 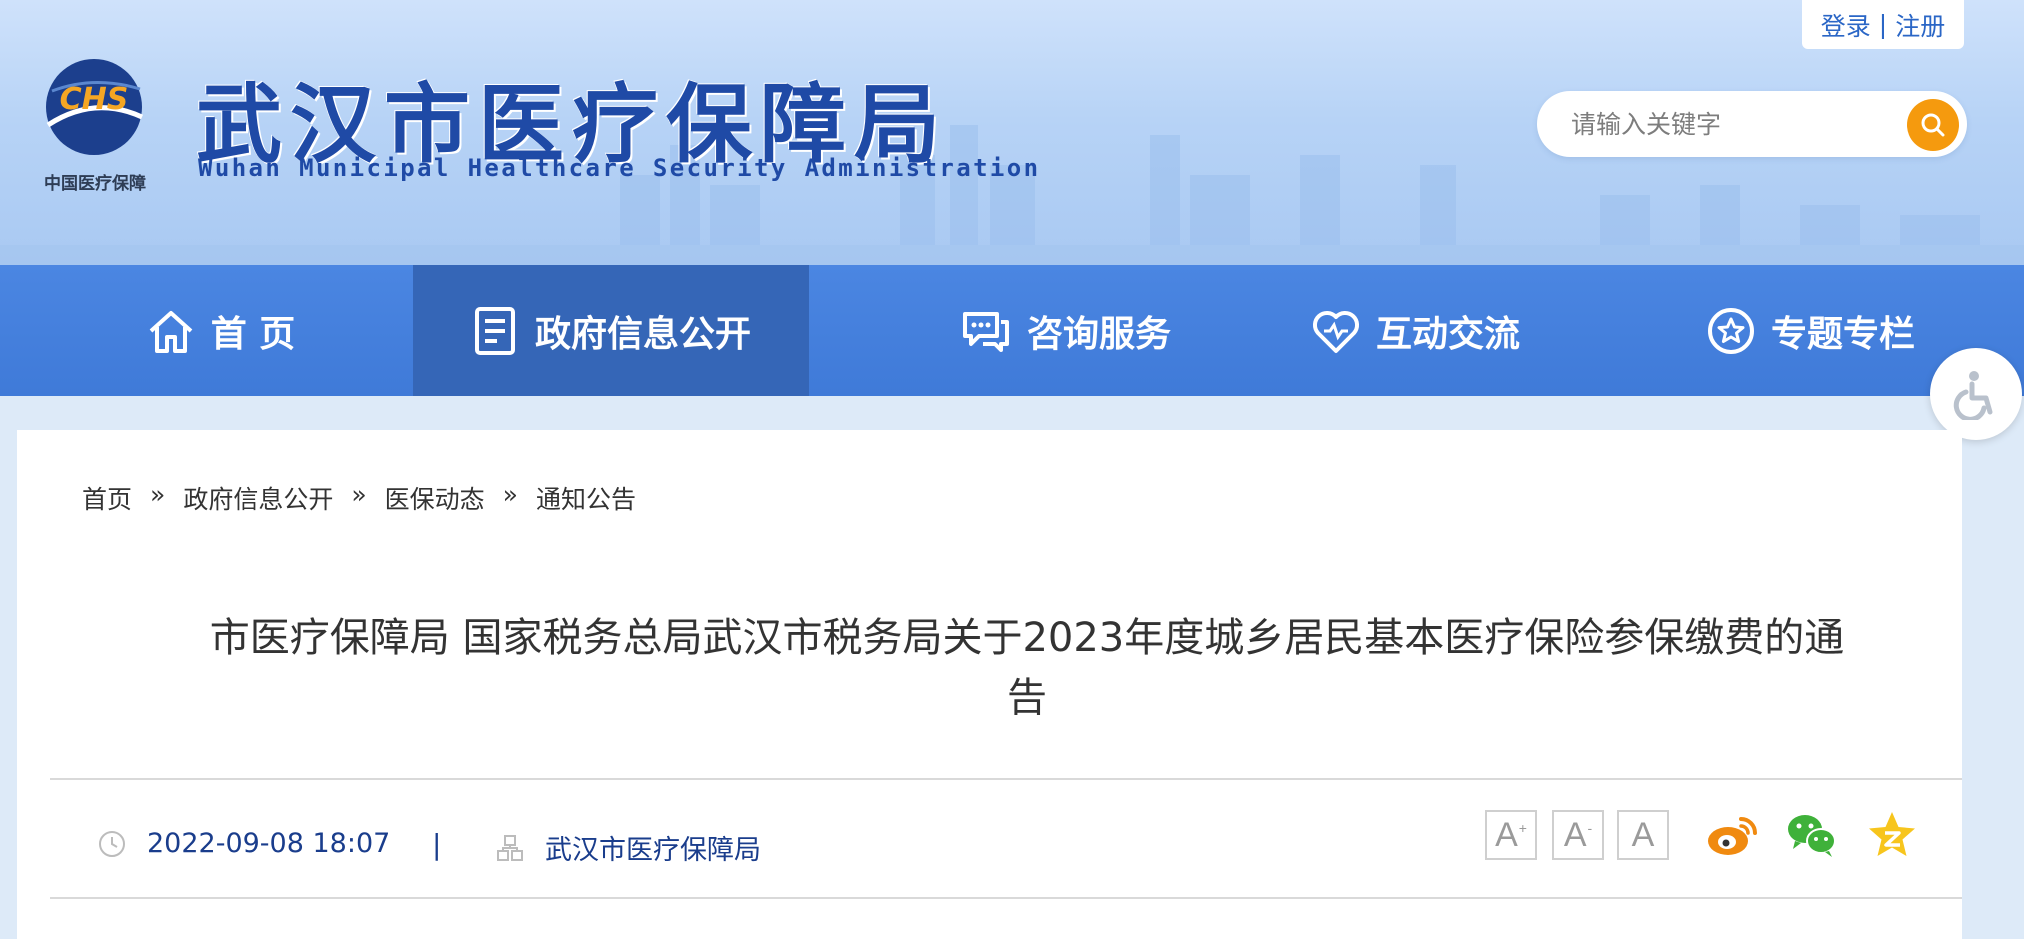 I want to click on logo-caption: 中国医疗保障, so click(x=95, y=184).